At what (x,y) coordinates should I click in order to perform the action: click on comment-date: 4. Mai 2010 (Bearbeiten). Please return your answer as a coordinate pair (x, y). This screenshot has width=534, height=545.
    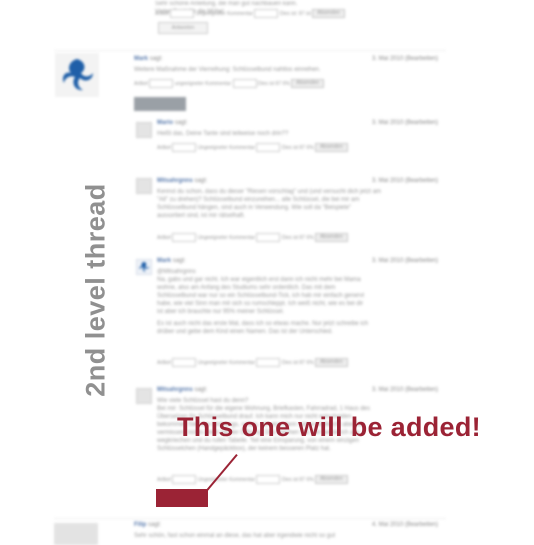
    Looking at the image, I should click on (405, 525).